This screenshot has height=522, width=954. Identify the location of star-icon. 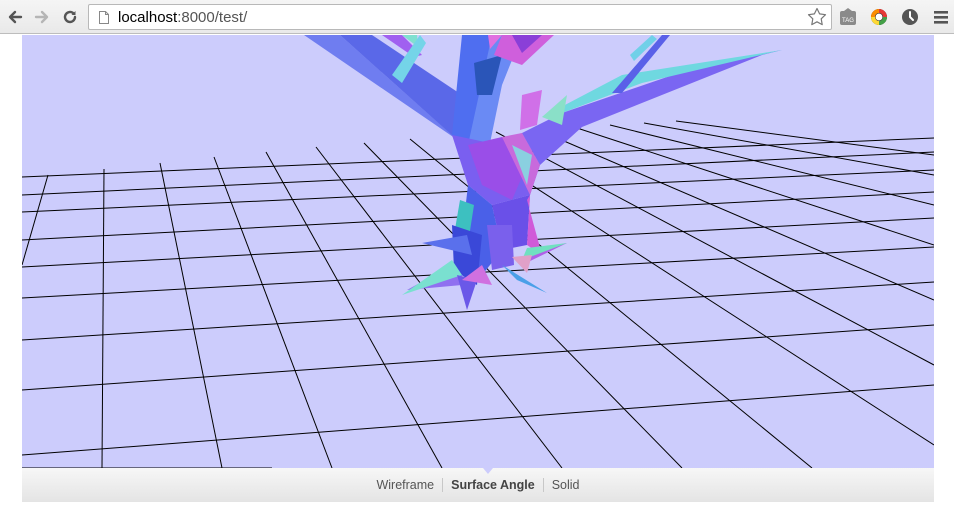
(817, 17).